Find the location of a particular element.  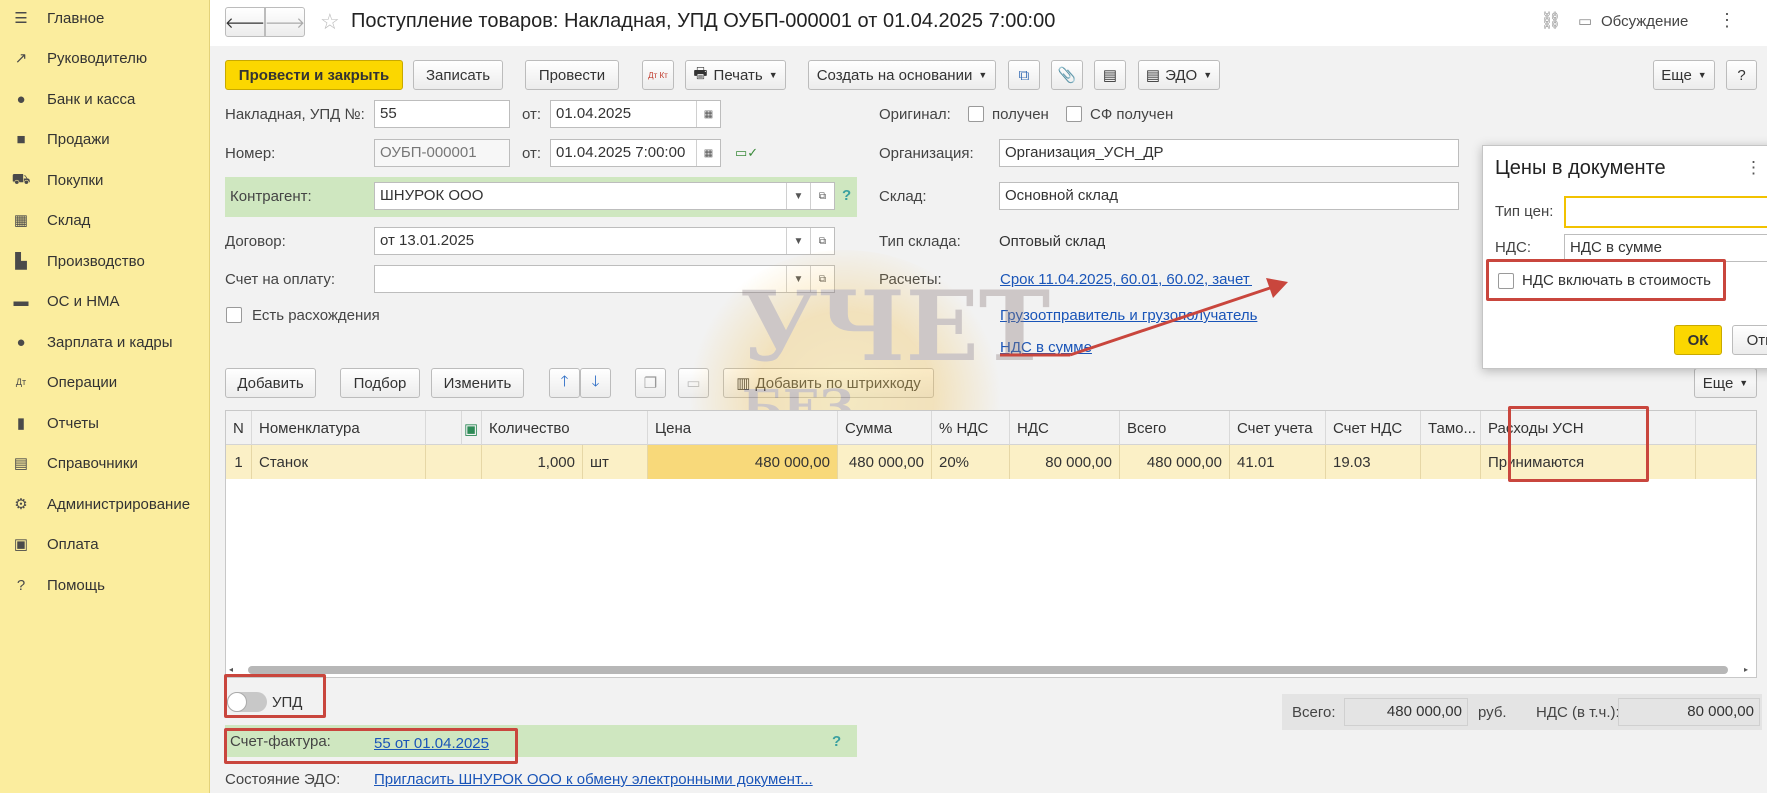

horizontal-scrollbar is located at coordinates (988, 670).